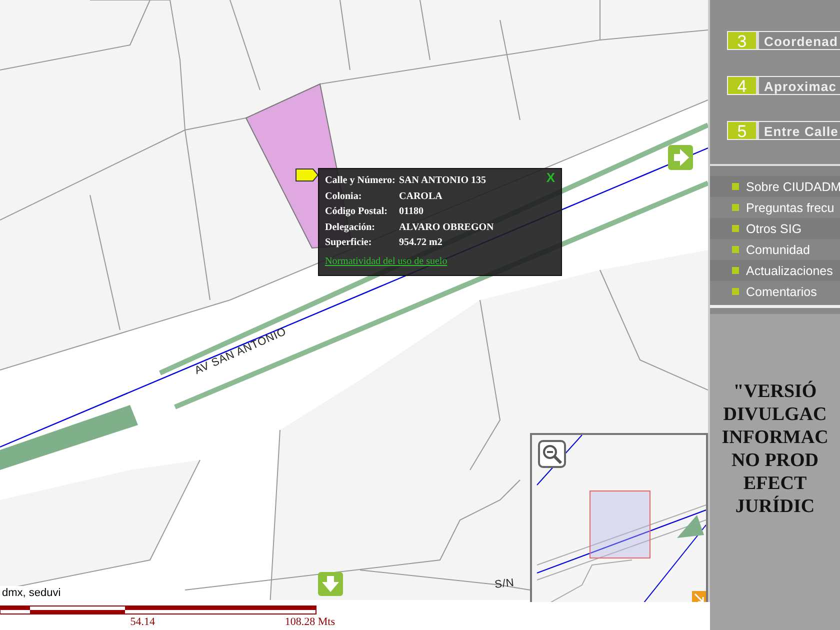 The width and height of the screenshot is (840, 630). Describe the element at coordinates (783, 85) in the screenshot. I see `search-option-button: 4 Aproximac` at that location.